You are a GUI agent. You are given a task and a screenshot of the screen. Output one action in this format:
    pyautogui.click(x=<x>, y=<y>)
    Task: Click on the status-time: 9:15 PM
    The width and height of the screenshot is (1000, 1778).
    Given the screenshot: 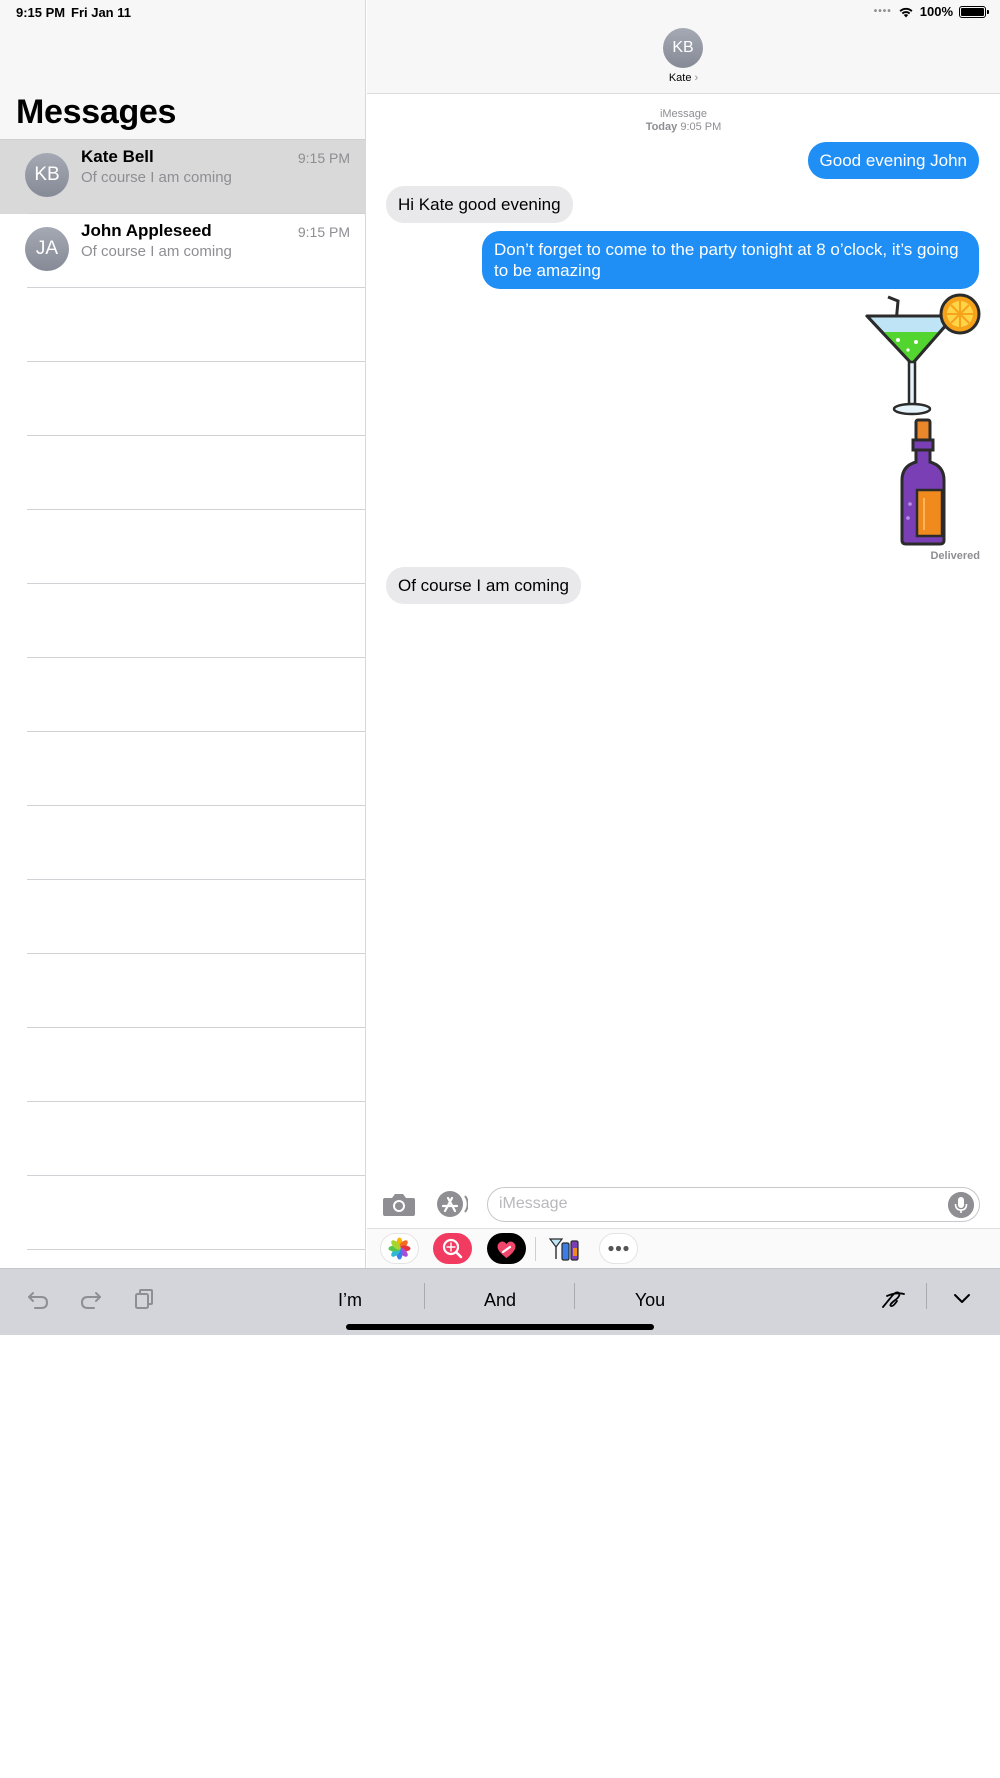 What is the action you would take?
    pyautogui.click(x=41, y=12)
    